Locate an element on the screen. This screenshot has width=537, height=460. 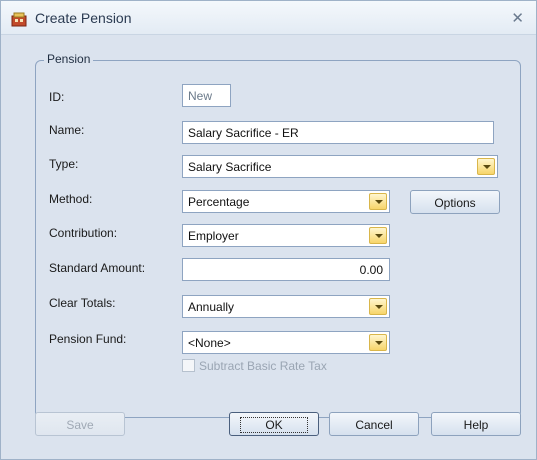
standard-amount-label: Standard Amount: is located at coordinates (97, 268).